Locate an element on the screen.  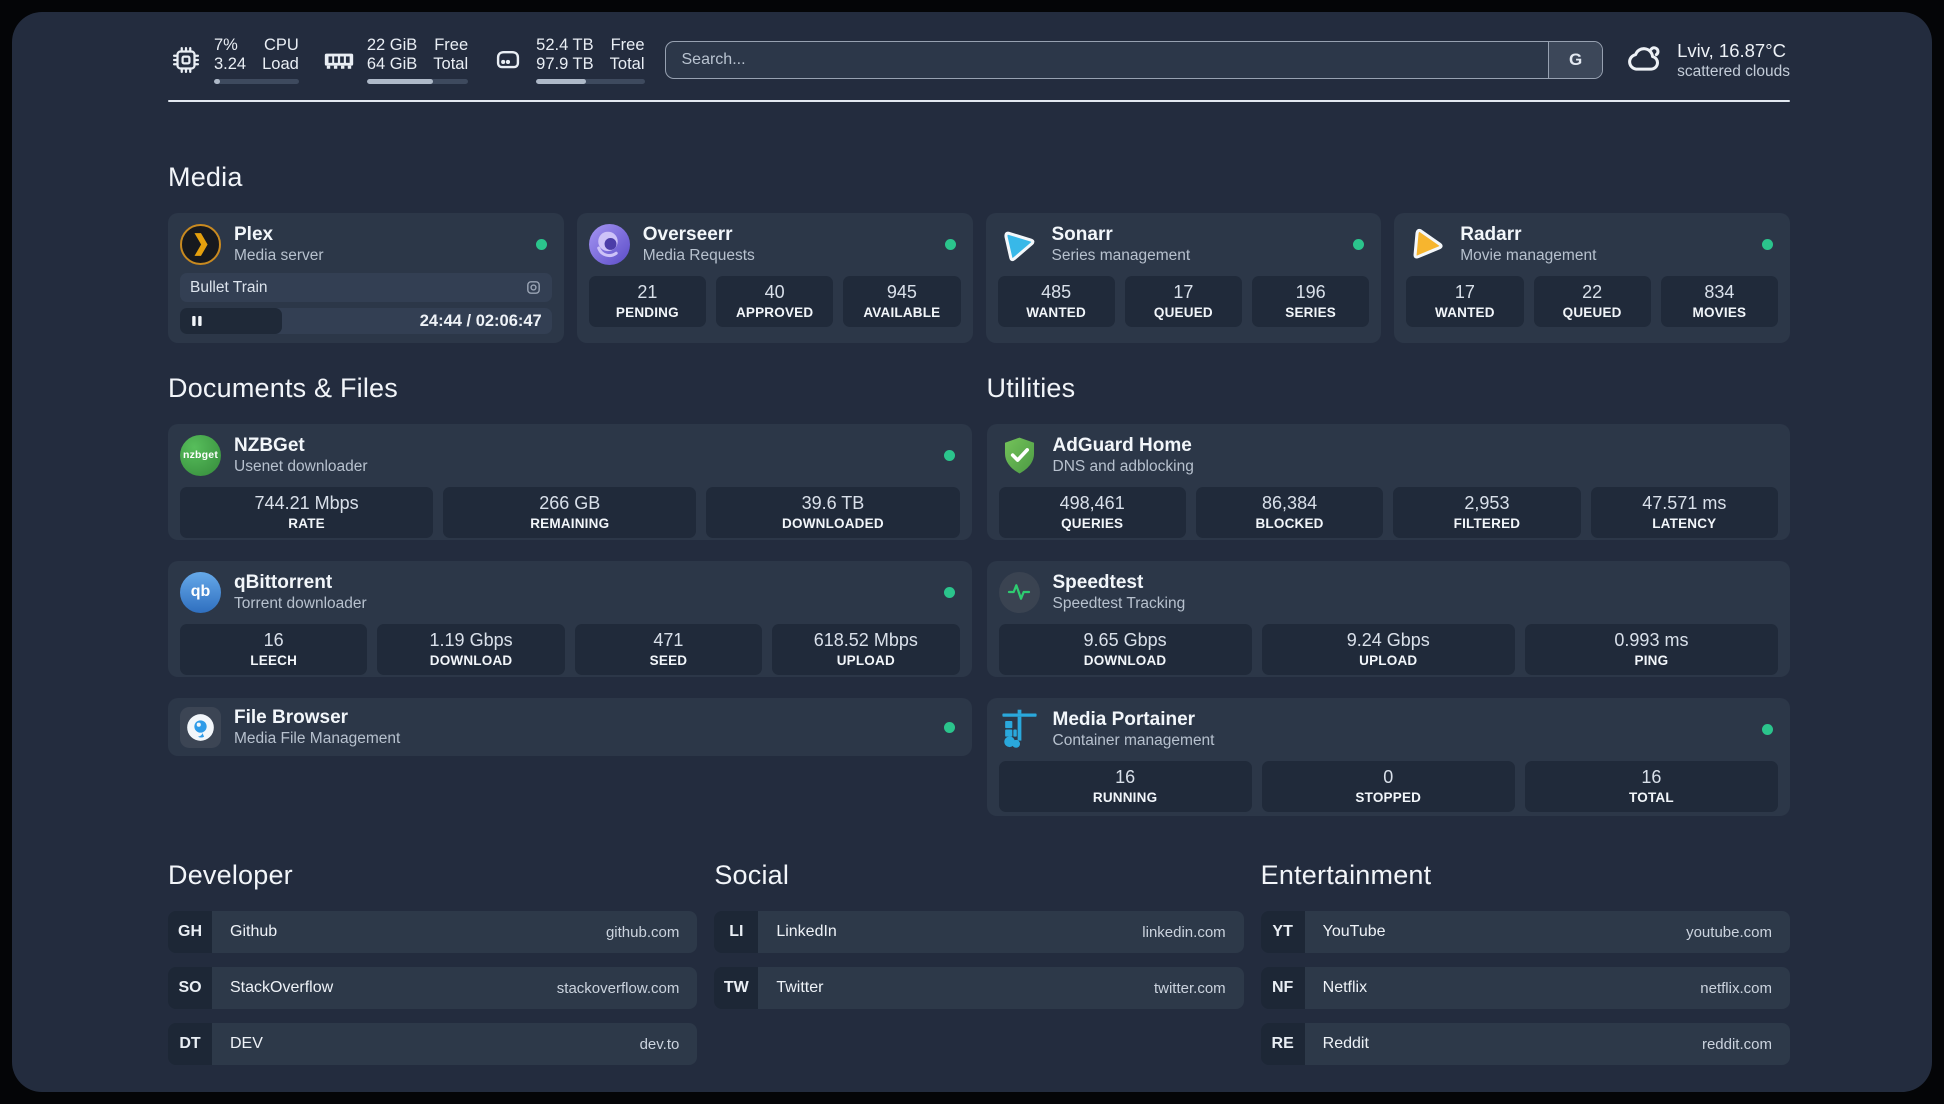
bookmark-tag: SO is located at coordinates (190, 988).